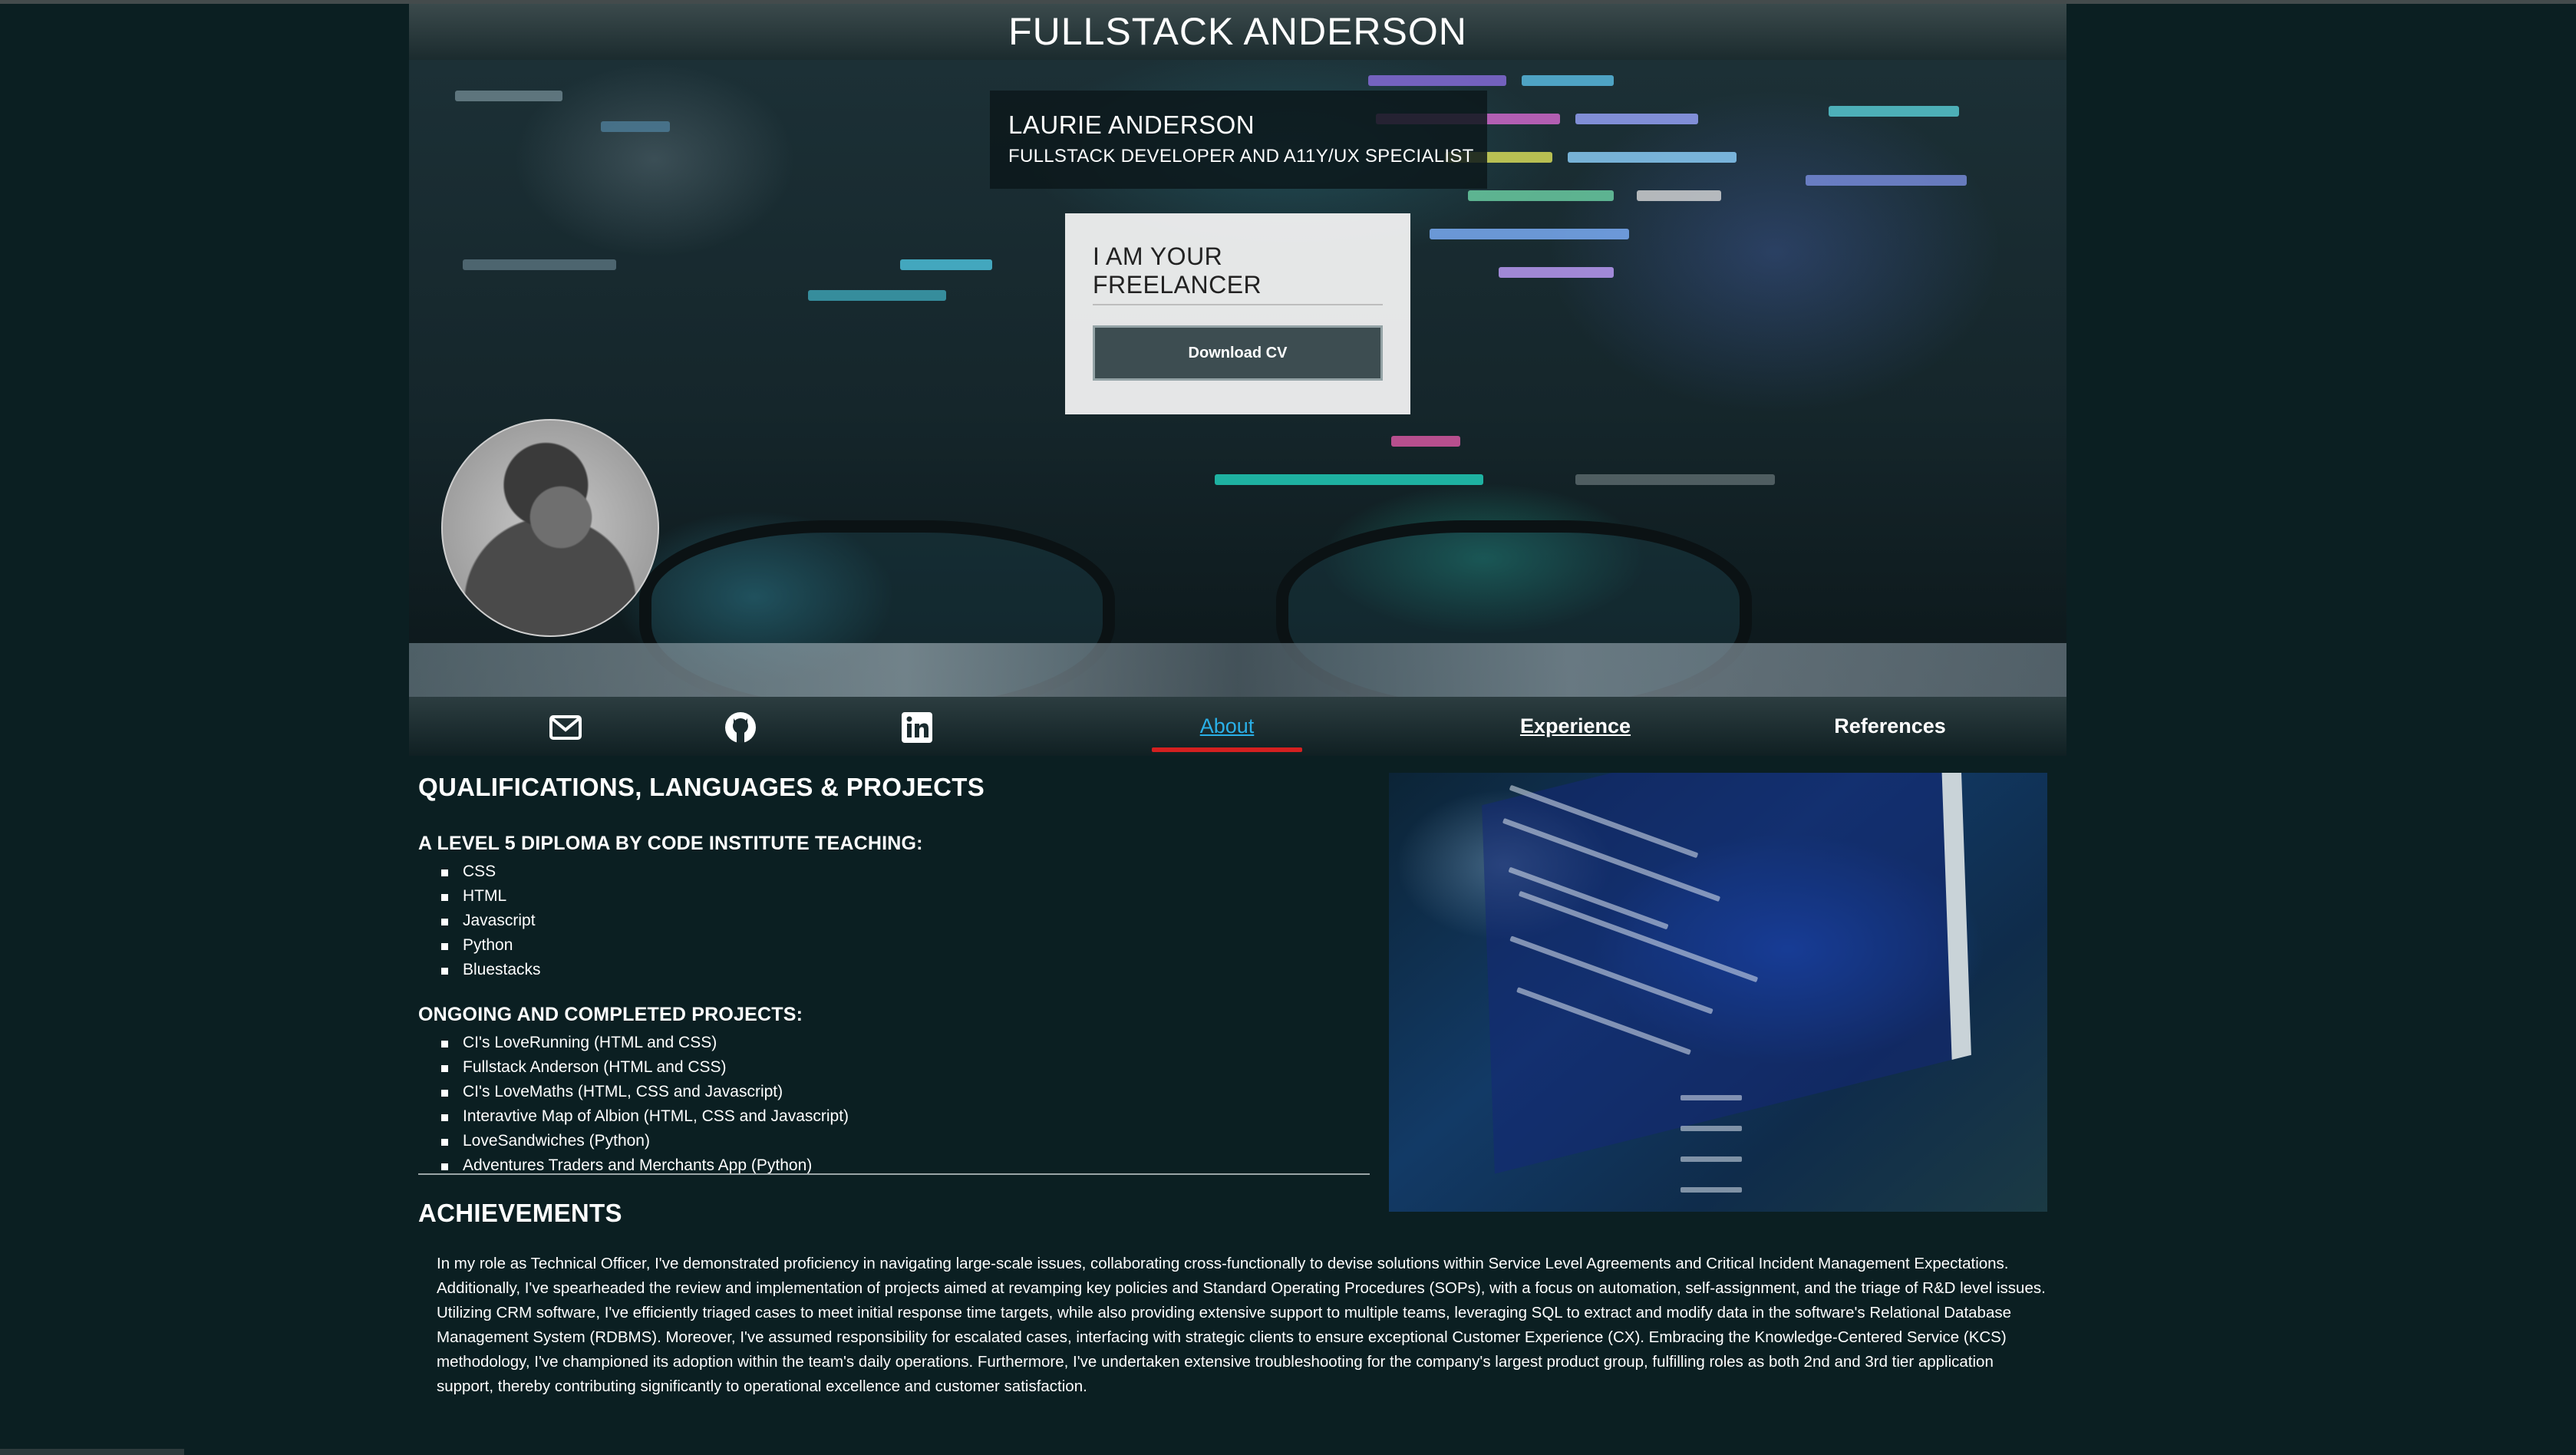 The width and height of the screenshot is (2576, 1455). What do you see at coordinates (905, 921) in the screenshot?
I see `list-item: Javascript` at bounding box center [905, 921].